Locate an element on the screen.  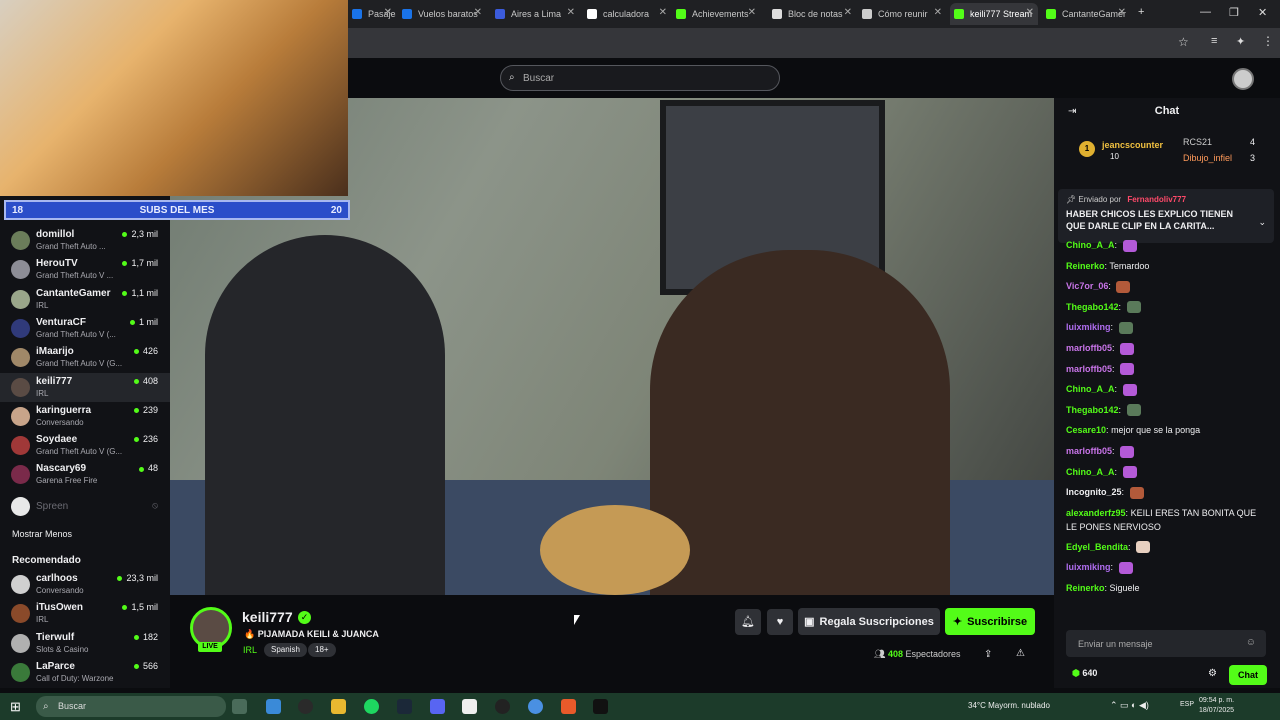
search-input: ⌕ Buscar is located at coordinates (640, 78).